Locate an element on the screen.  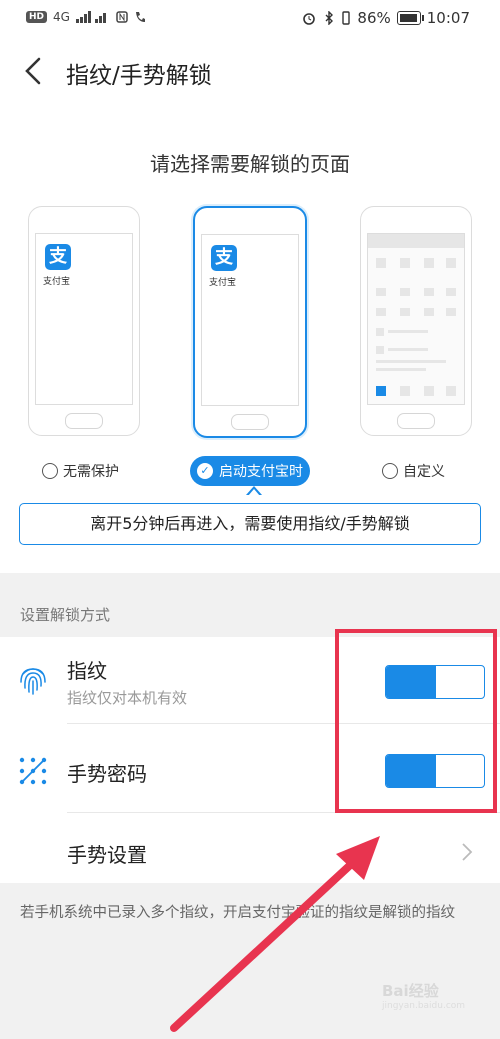
option-no-protection: 无需保护 is located at coordinates (80, 471).